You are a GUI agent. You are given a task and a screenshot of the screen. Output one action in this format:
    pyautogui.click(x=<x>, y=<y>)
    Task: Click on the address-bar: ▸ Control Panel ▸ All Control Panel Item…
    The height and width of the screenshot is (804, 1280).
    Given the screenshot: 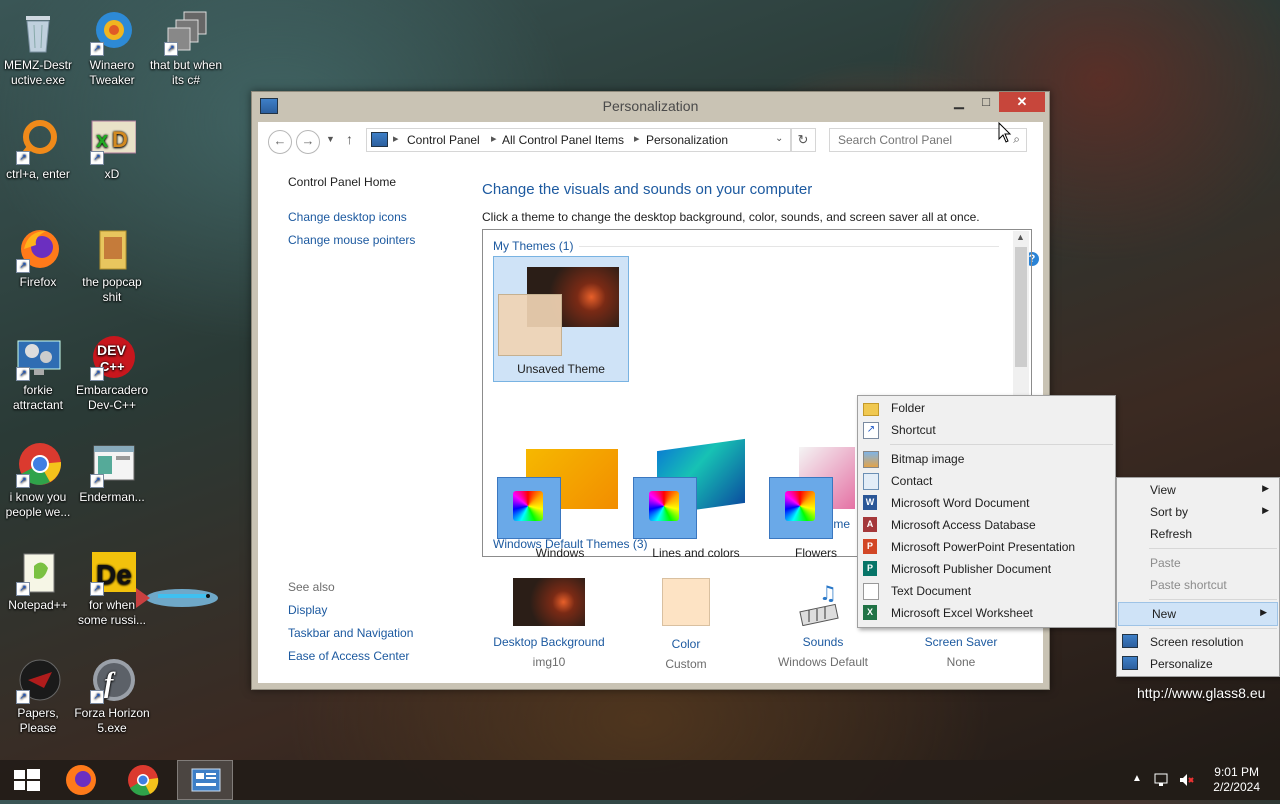 What is the action you would take?
    pyautogui.click(x=579, y=140)
    